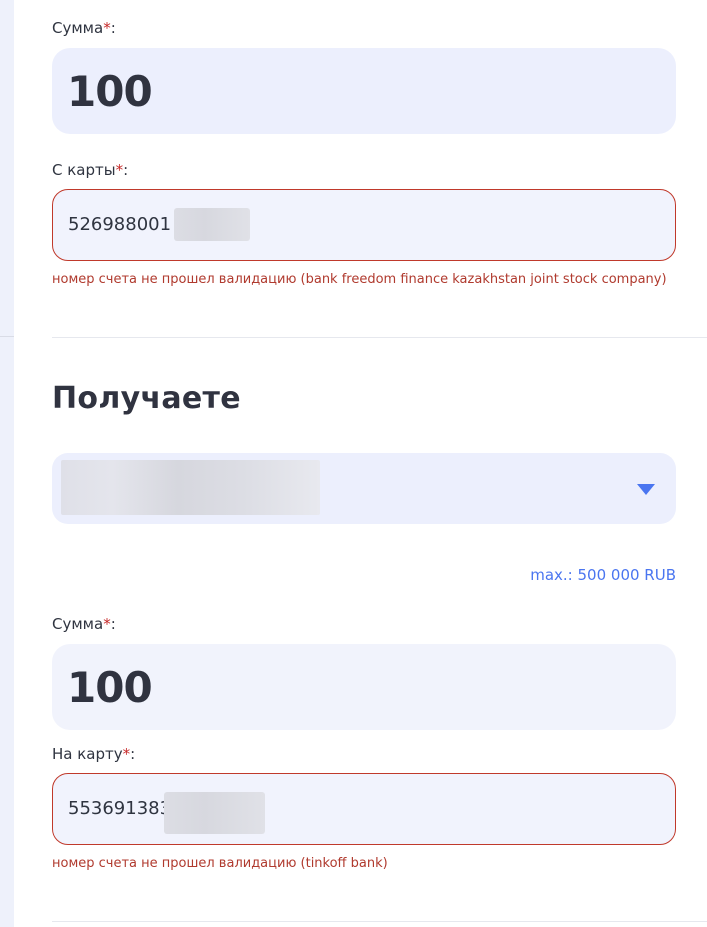  What do you see at coordinates (364, 687) in the screenshot?
I see `receive-amount-field: 100` at bounding box center [364, 687].